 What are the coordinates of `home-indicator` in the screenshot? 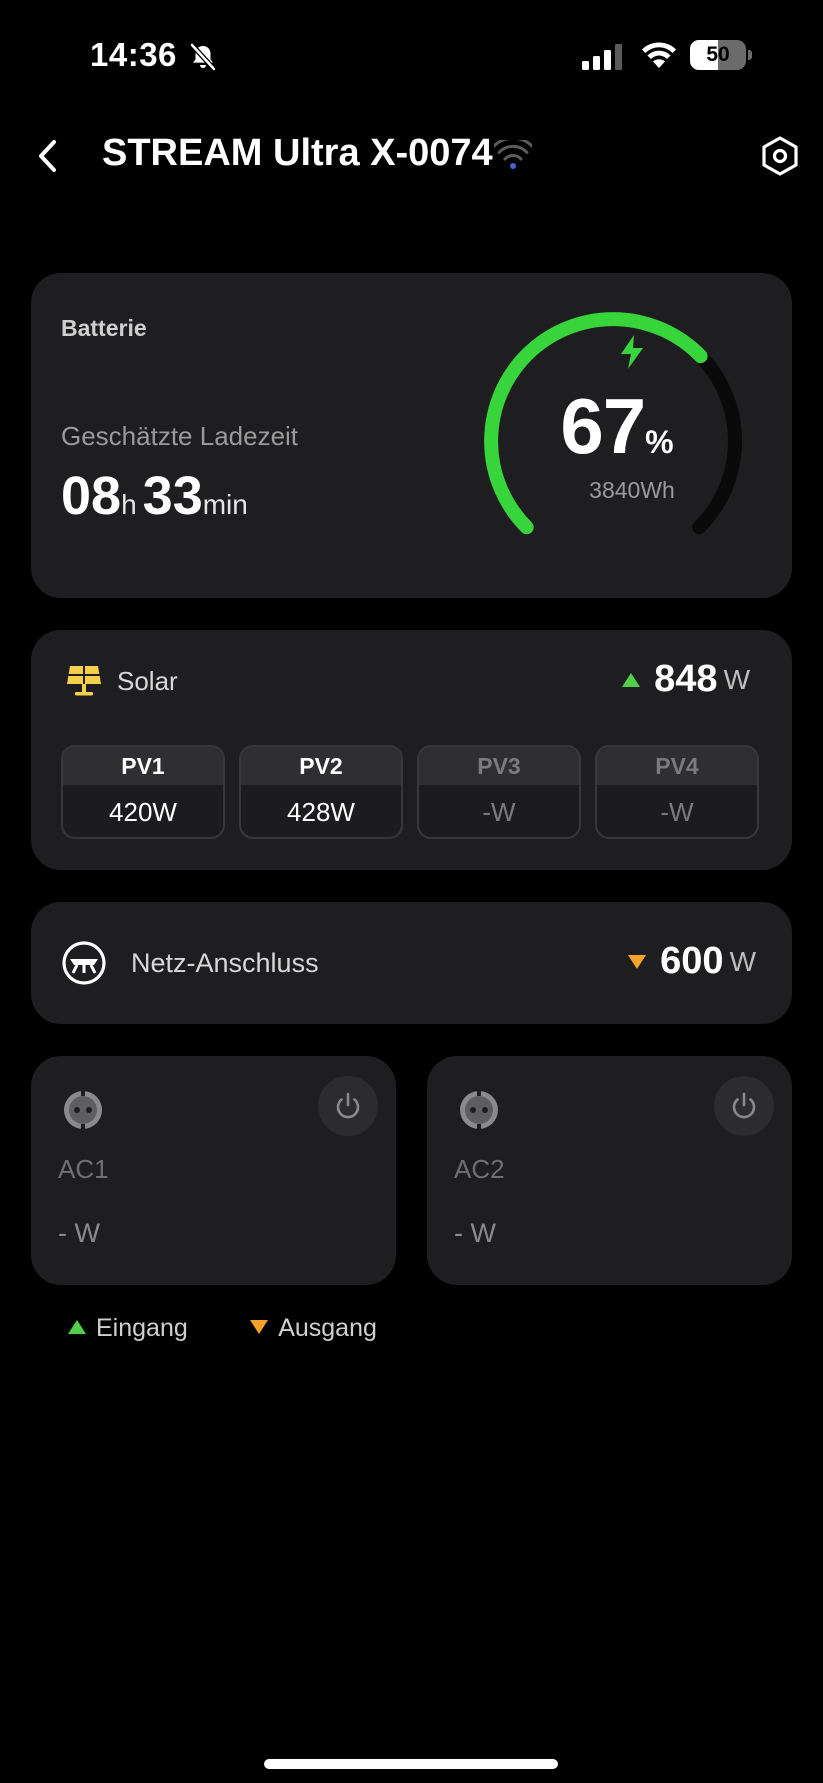 It's located at (411, 1764).